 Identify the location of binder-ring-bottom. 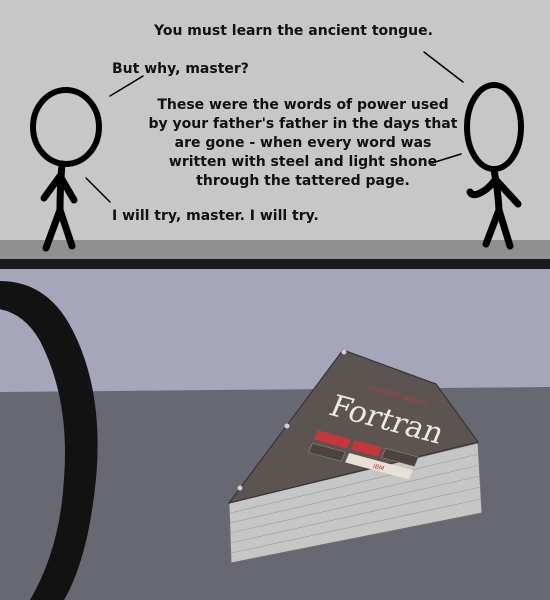
(240, 488).